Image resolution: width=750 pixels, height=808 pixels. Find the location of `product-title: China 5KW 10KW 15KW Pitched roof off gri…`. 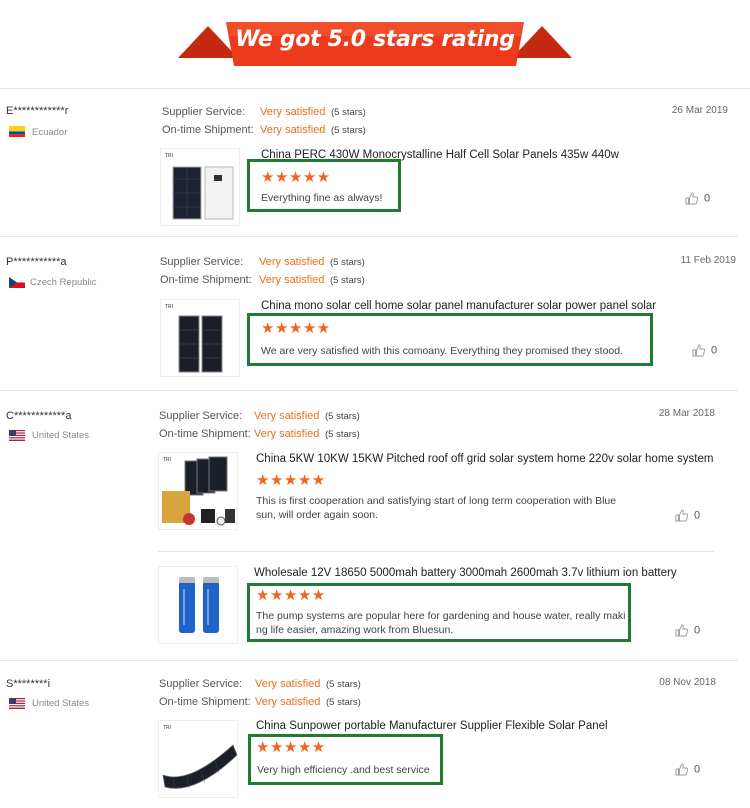

product-title: China 5KW 10KW 15KW Pitched roof off gri… is located at coordinates (484, 459).